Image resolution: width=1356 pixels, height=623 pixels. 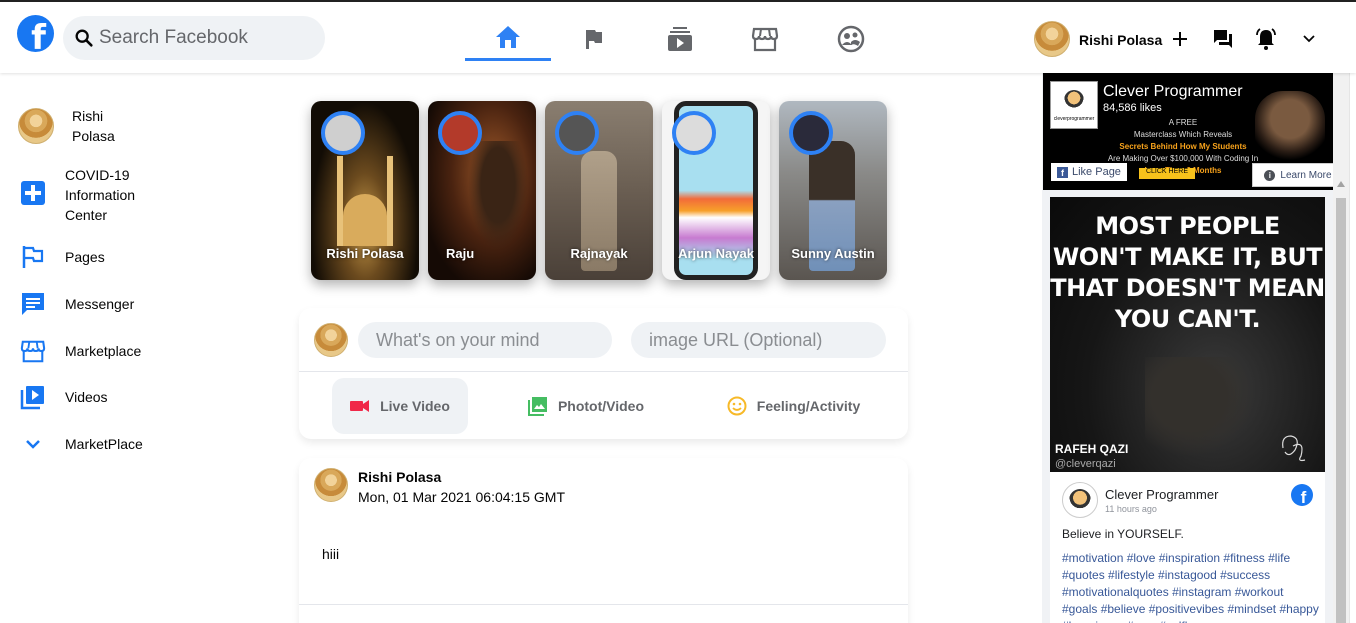 What do you see at coordinates (1341, 184) in the screenshot?
I see `scroll-up-arrow-icon` at bounding box center [1341, 184].